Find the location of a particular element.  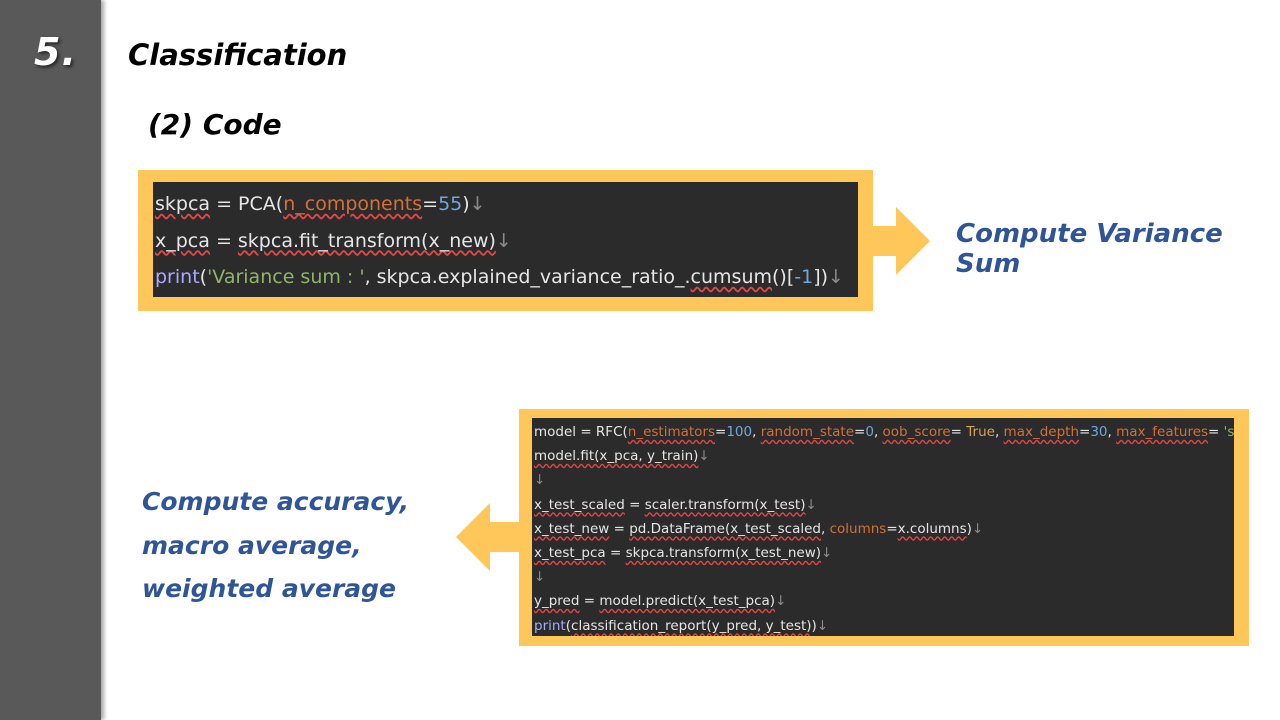

code-line: y_pred = model.predict(x_test_pca)↓ is located at coordinates (883, 601).